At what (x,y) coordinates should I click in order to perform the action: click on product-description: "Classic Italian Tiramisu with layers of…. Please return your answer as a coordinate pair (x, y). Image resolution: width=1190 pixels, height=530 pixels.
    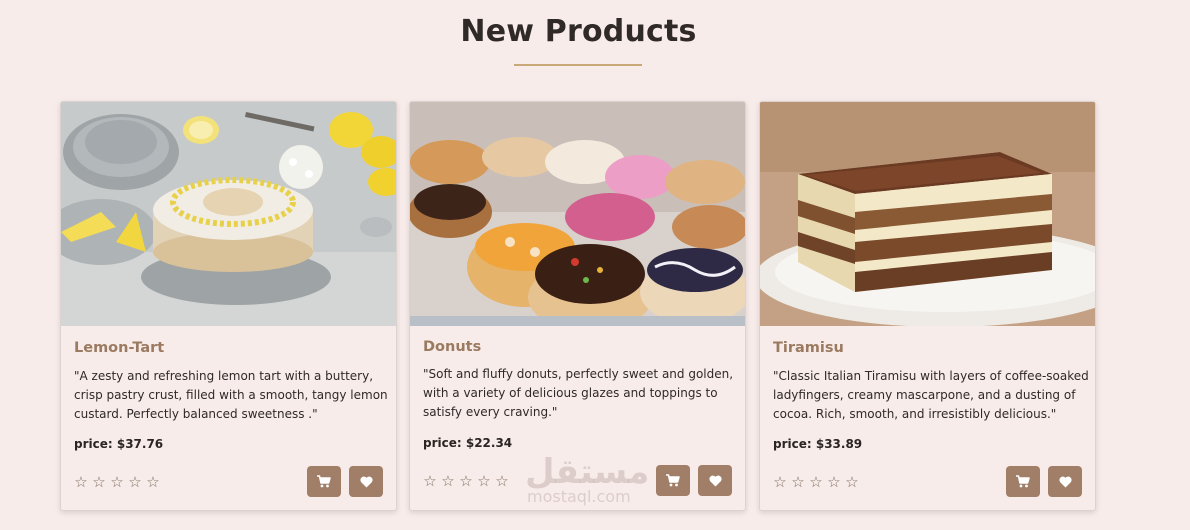
    Looking at the image, I should click on (931, 395).